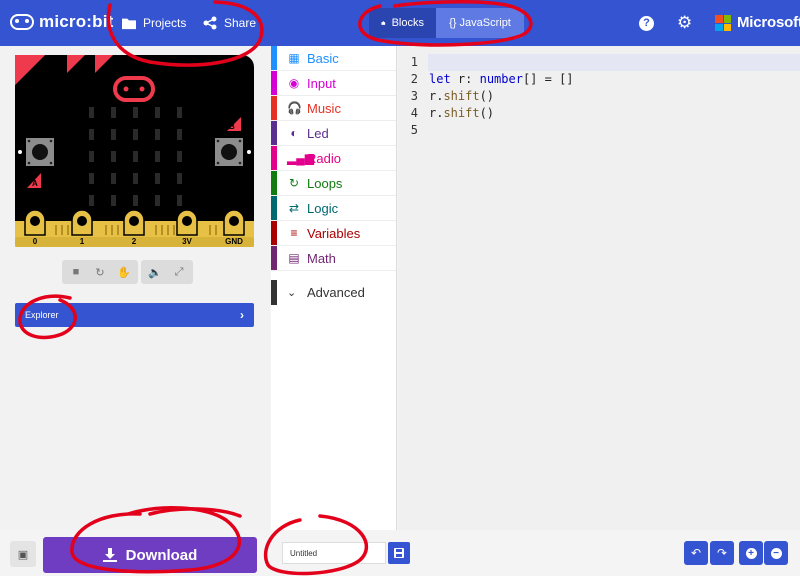  I want to click on zoom-in-icon: +, so click(751, 553).